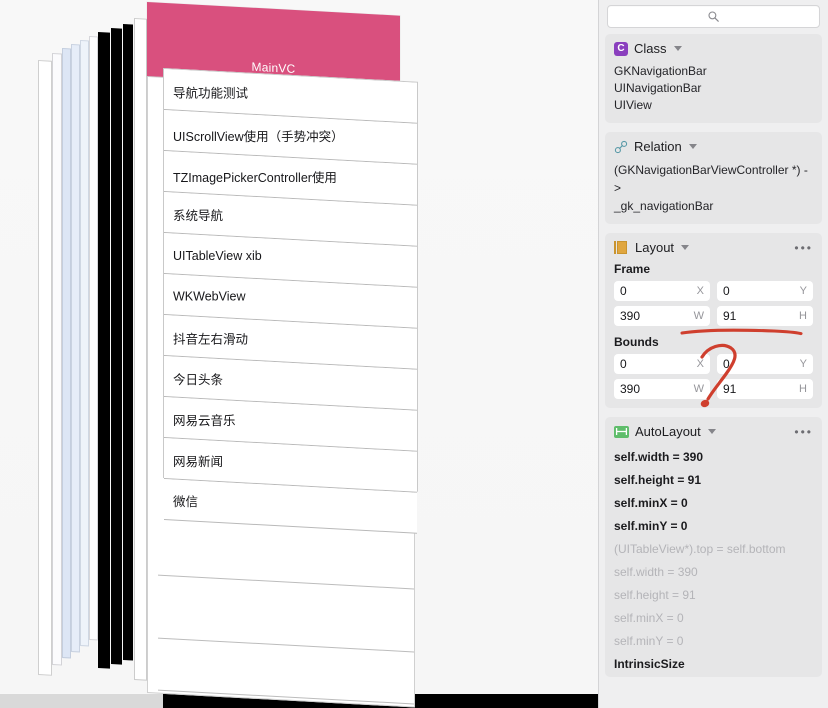 The image size is (828, 708). Describe the element at coordinates (650, 48) in the screenshot. I see `class-panel-title: Class` at that location.